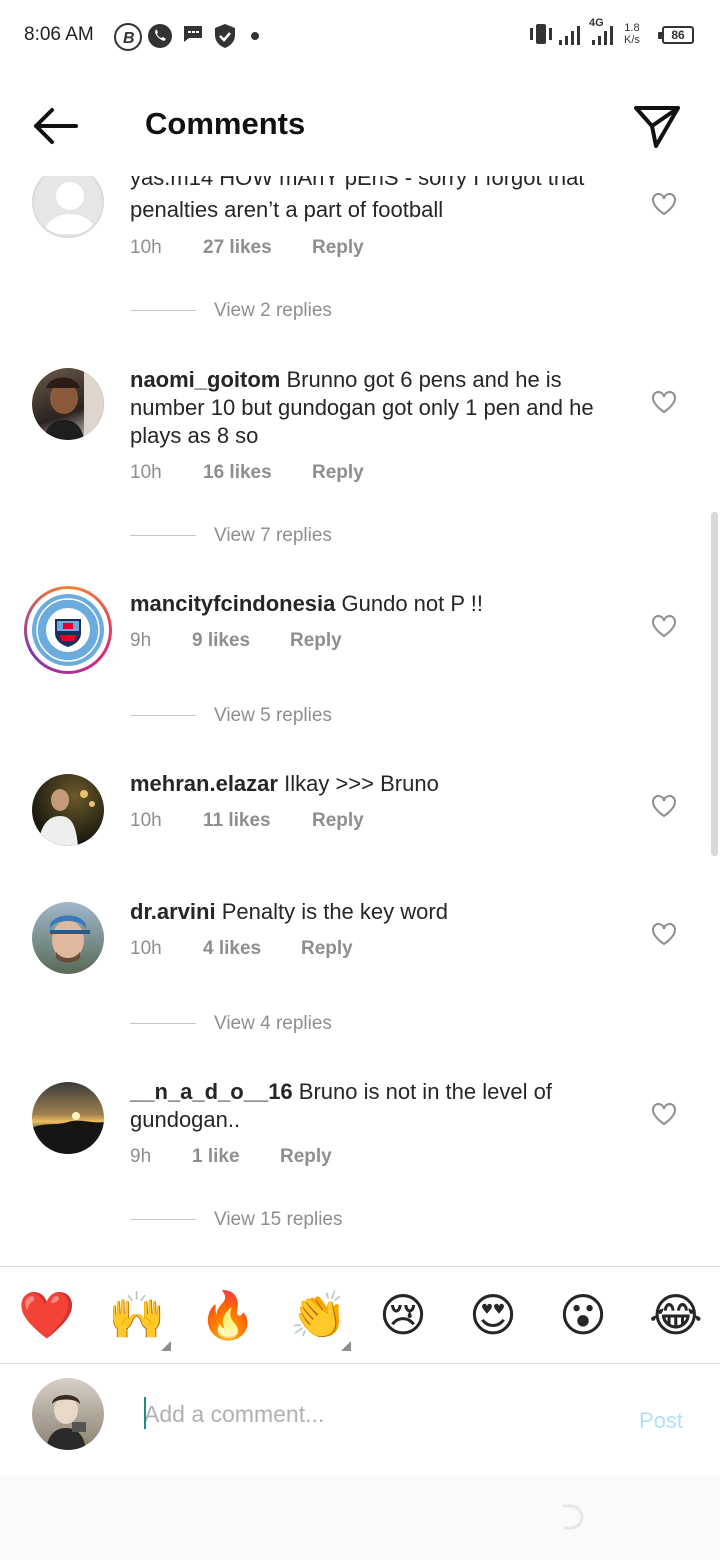 The width and height of the screenshot is (720, 1560). I want to click on comments-header: Comments, so click(360, 124).